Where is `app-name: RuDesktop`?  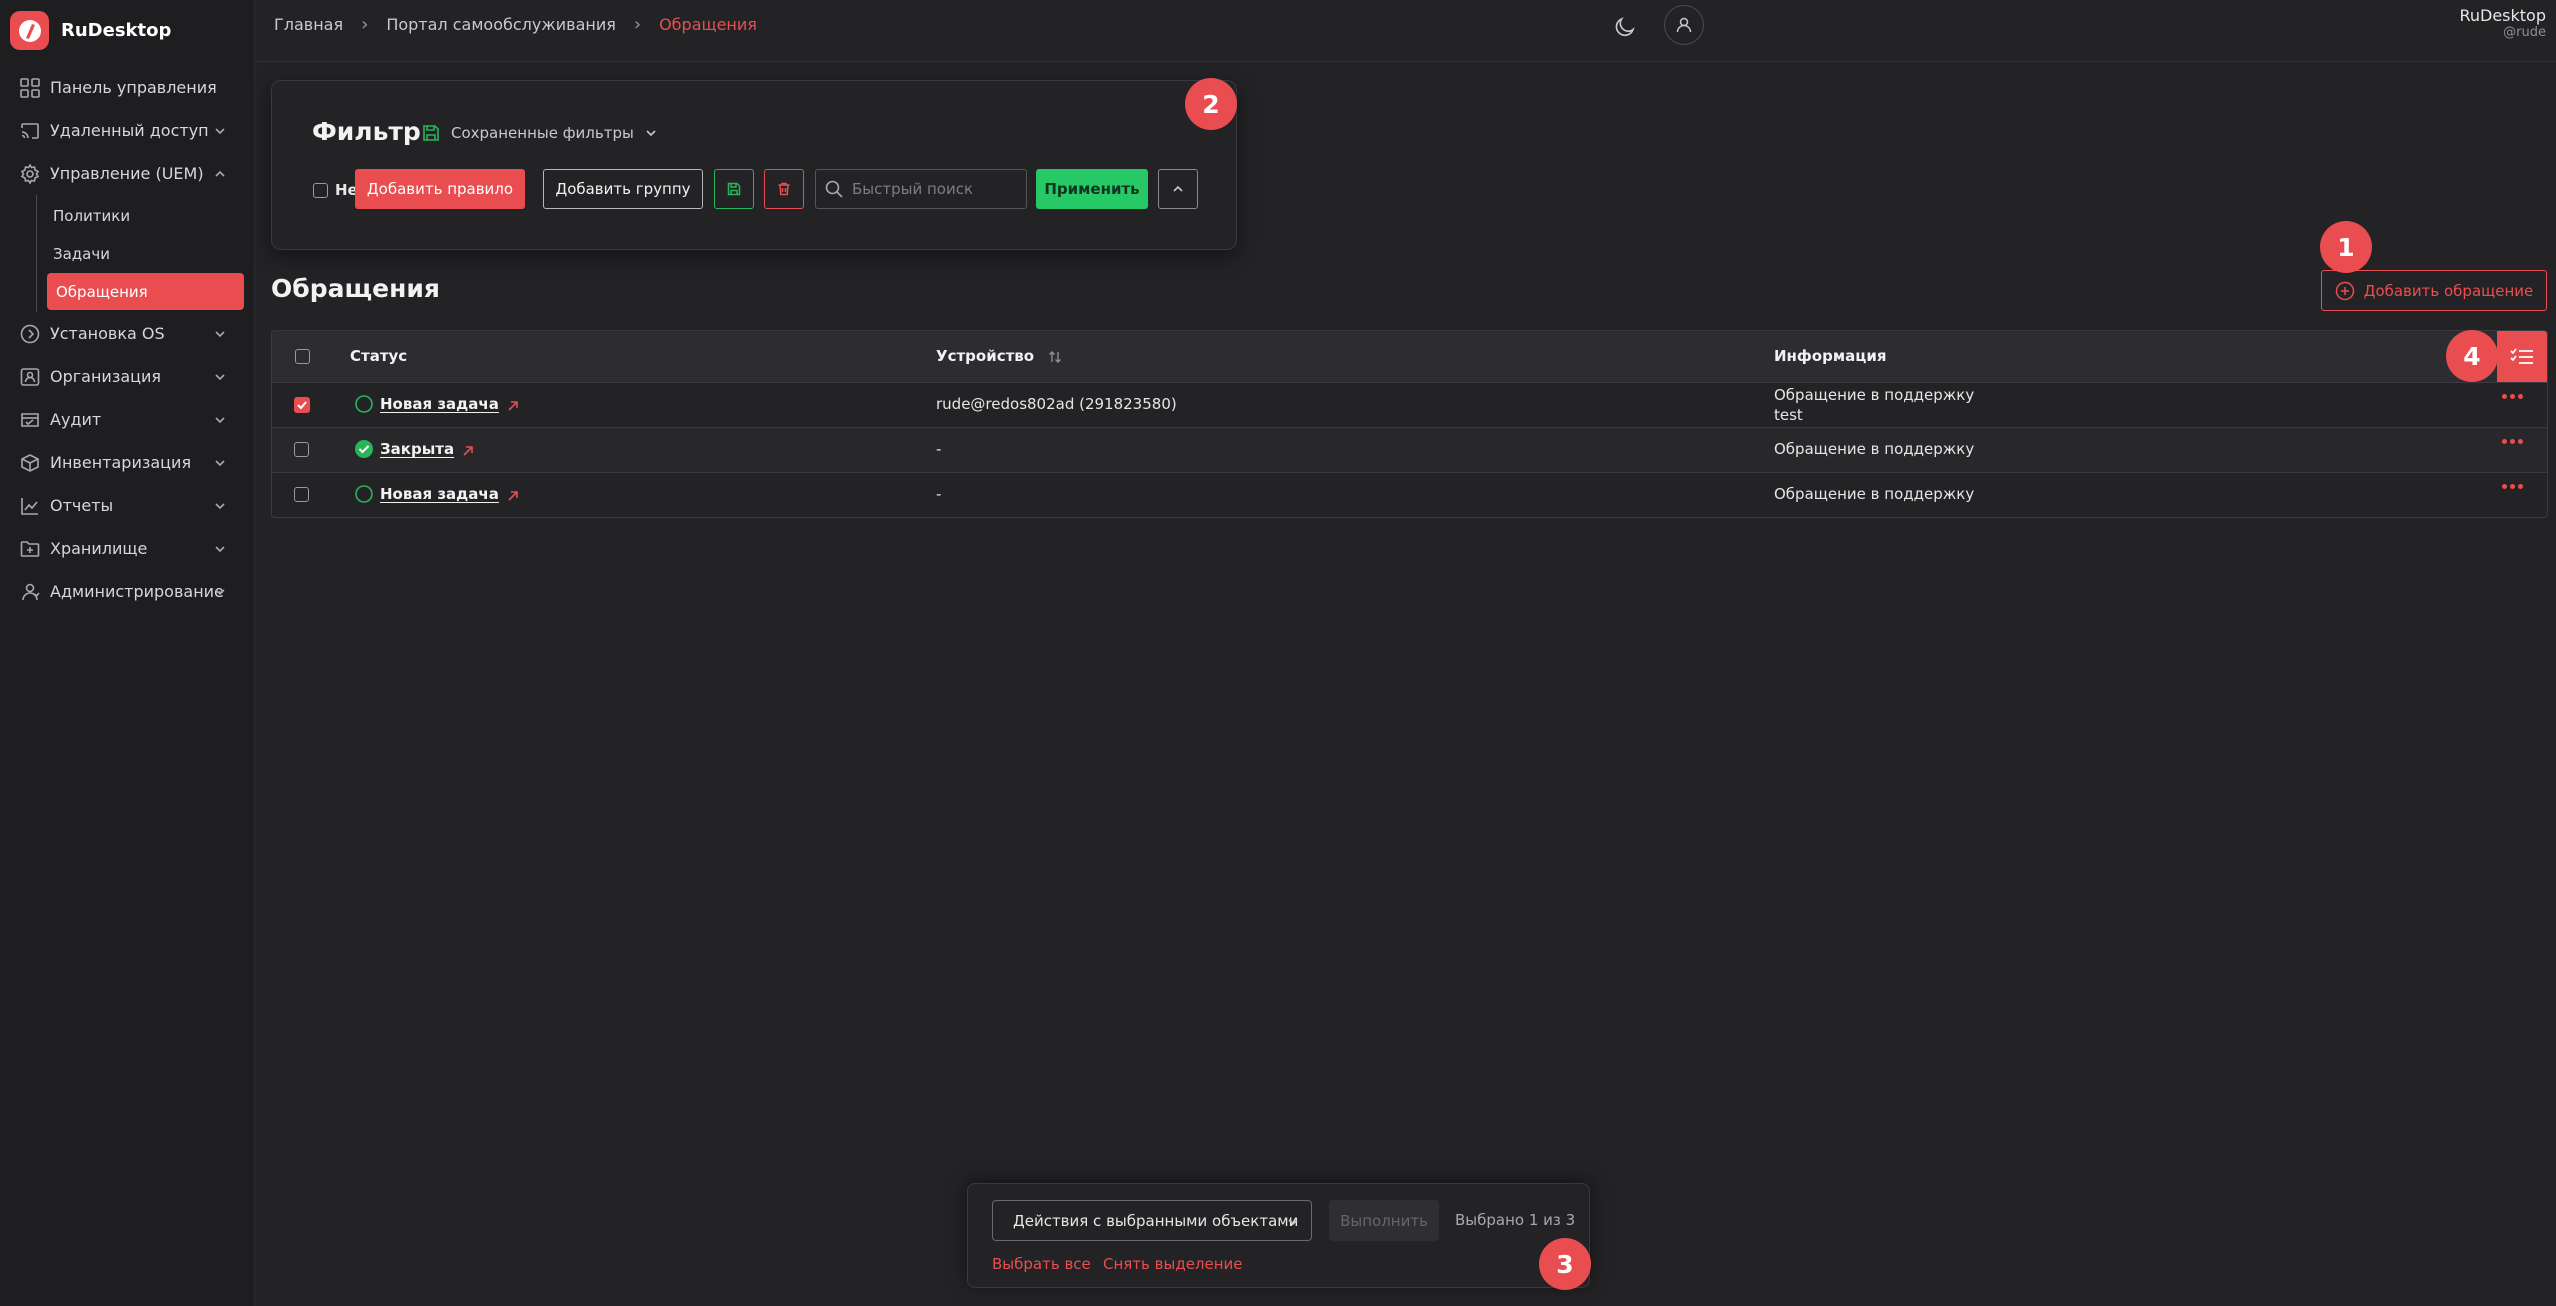
app-name: RuDesktop is located at coordinates (116, 30).